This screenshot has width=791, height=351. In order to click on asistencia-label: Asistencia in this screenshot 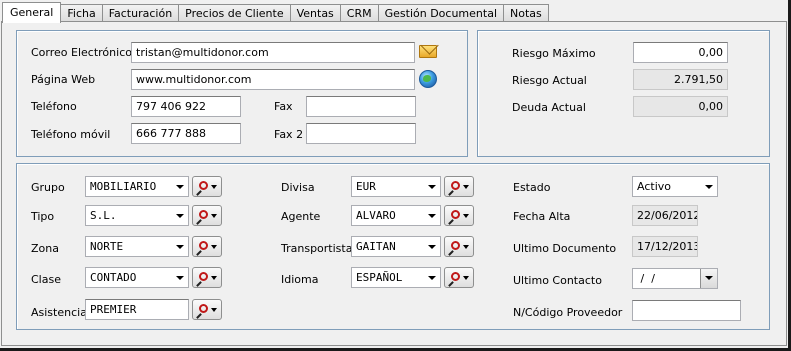, I will do `click(59, 312)`.